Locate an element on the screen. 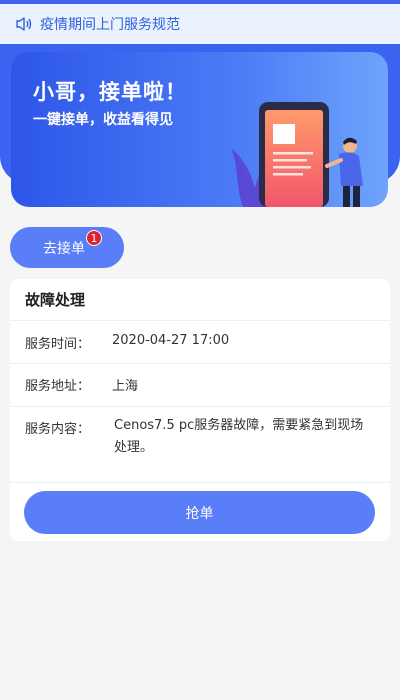 The image size is (400, 700). banner-headline: 小哥，接单啦！ is located at coordinates (110, 92).